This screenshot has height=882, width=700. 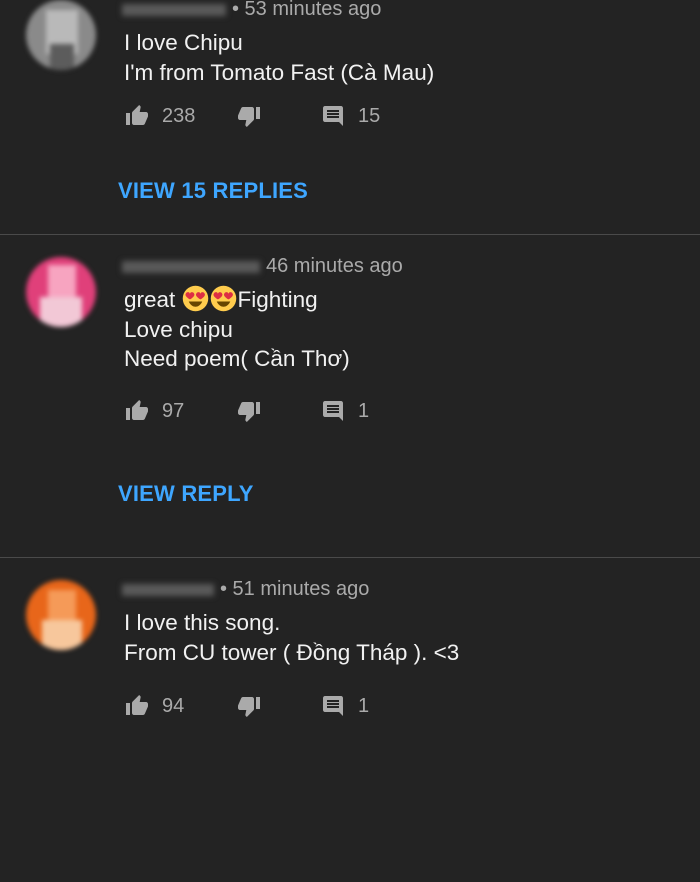 What do you see at coordinates (213, 191) in the screenshot?
I see `view-replies-link: VIEW 15 REPLIES` at bounding box center [213, 191].